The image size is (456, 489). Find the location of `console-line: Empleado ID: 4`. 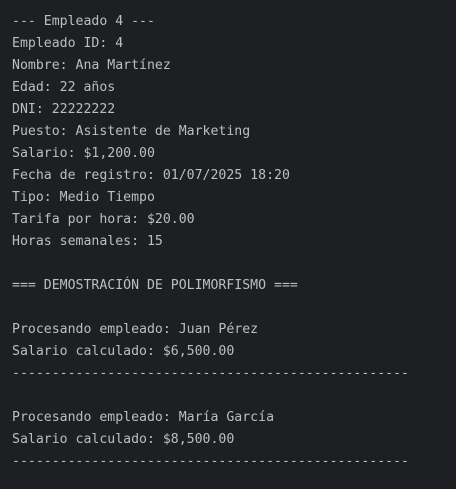

console-line: Empleado ID: 4 is located at coordinates (68, 43).